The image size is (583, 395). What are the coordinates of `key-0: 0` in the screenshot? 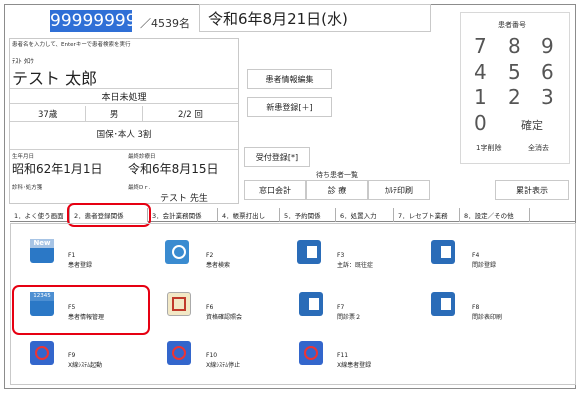 It's located at (480, 123).